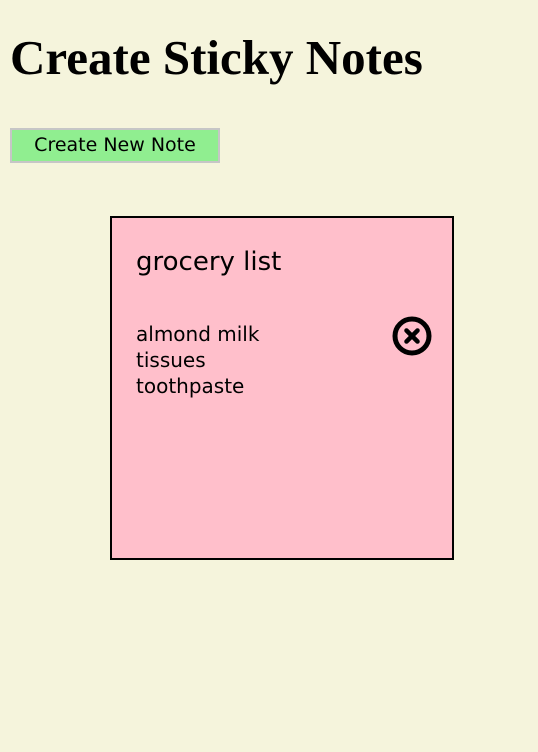  I want to click on page-title: Create Sticky Notes, so click(216, 57).